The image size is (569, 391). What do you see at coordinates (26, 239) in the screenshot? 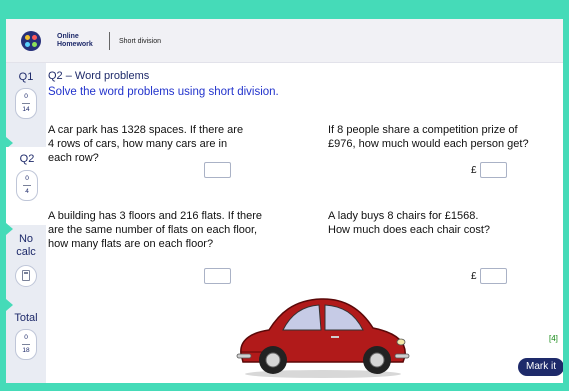
I see `no-calc-label-1: No` at bounding box center [26, 239].